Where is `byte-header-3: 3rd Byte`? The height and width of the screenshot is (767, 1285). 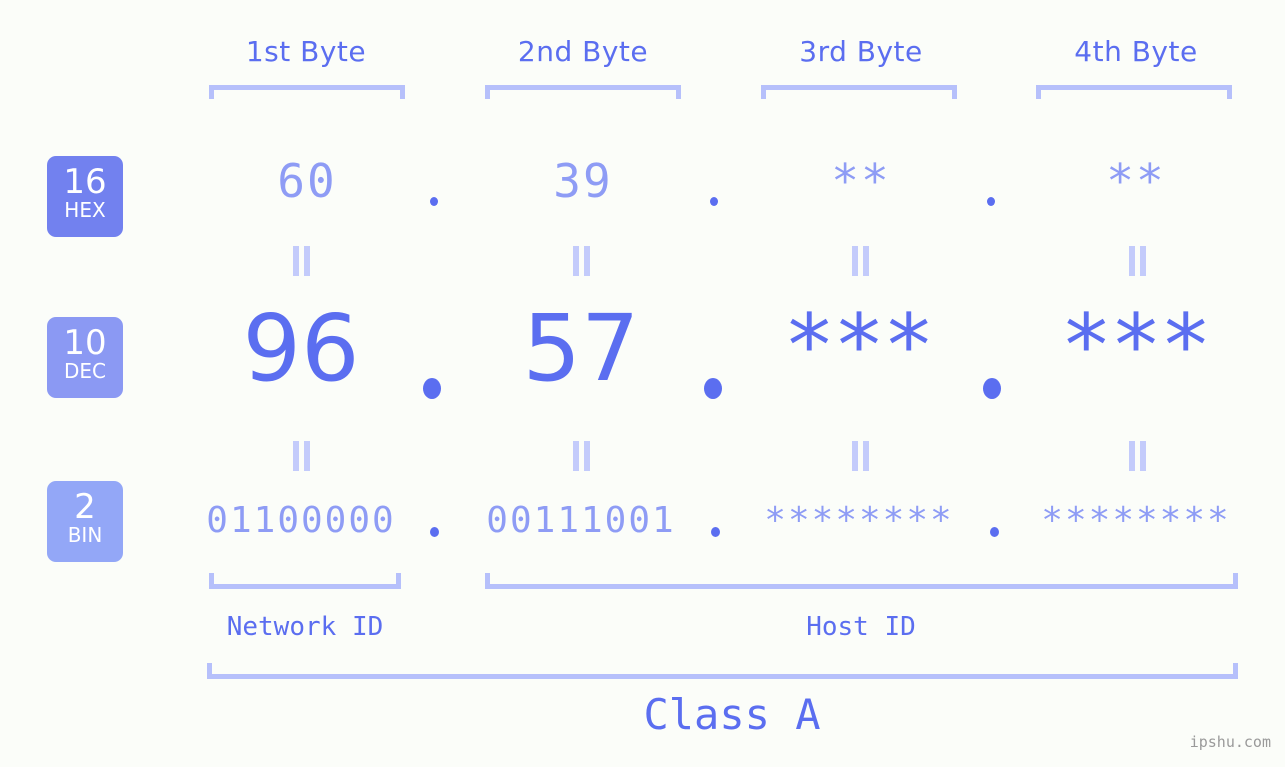
byte-header-3: 3rd Byte is located at coordinates (861, 51).